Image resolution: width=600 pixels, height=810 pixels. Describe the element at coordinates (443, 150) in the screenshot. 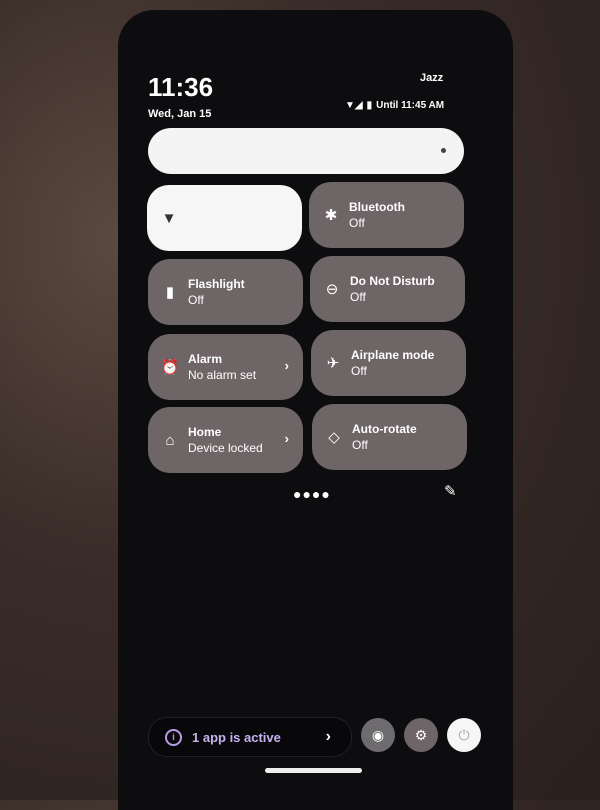

I see `brightness-icon` at that location.